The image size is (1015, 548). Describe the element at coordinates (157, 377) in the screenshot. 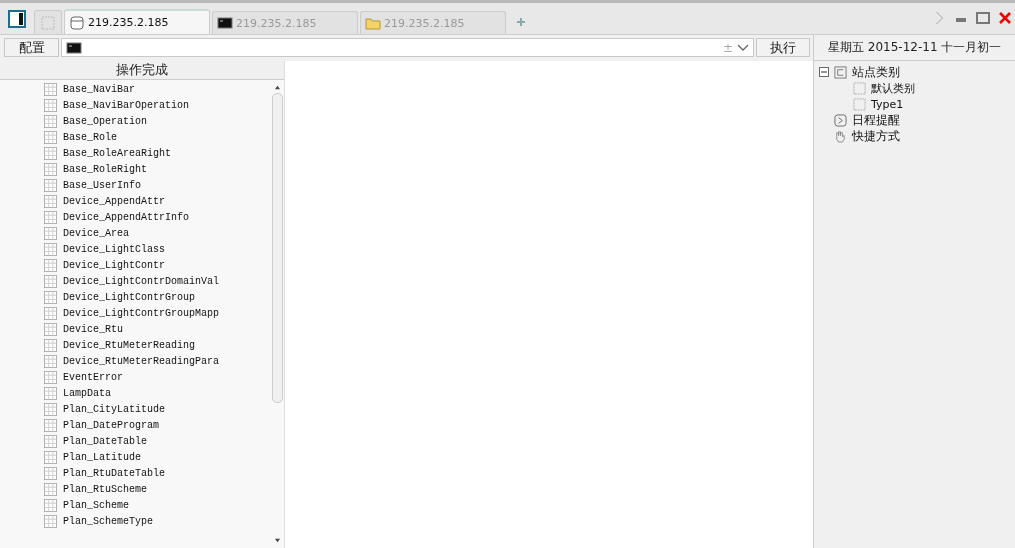

I see `table-item: EventError` at that location.